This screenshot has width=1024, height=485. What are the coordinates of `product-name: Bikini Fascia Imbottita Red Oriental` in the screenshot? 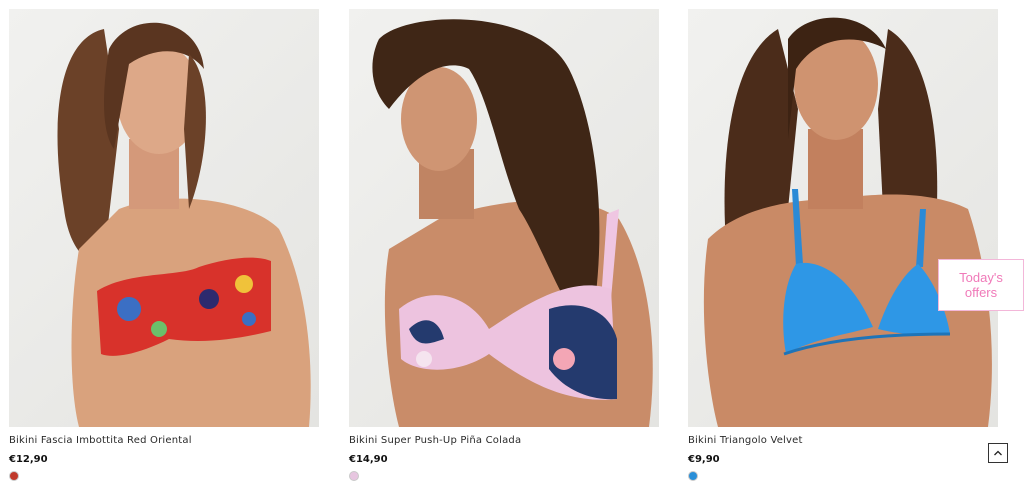 It's located at (164, 440).